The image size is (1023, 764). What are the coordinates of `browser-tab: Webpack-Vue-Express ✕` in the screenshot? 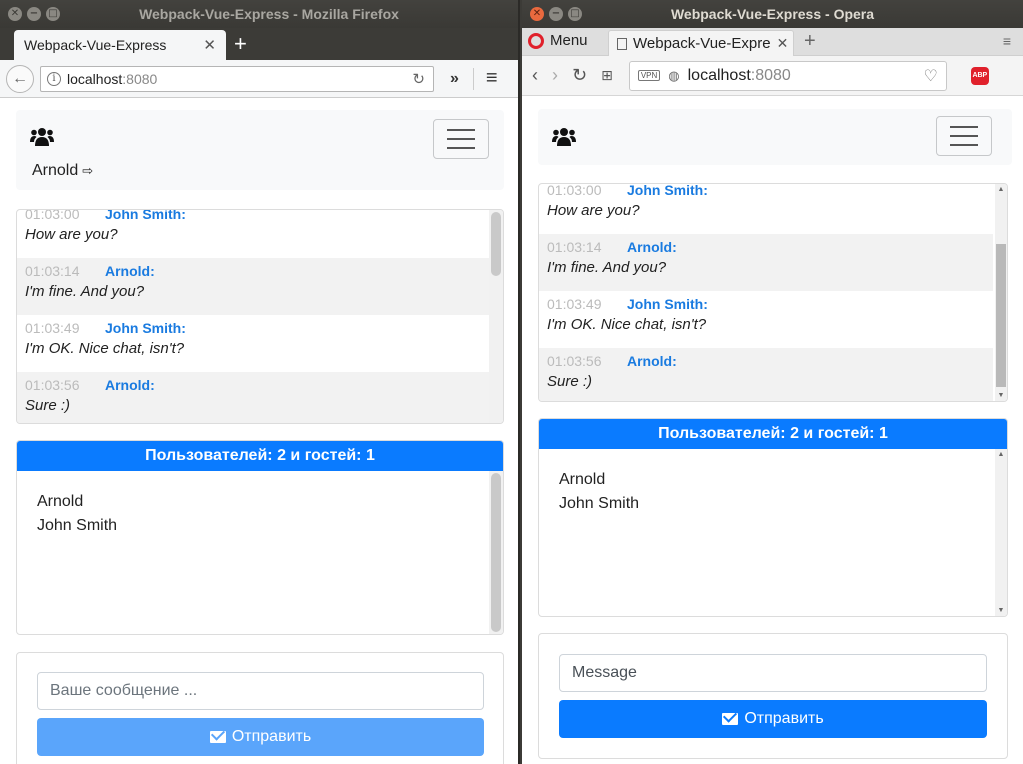 It's located at (120, 45).